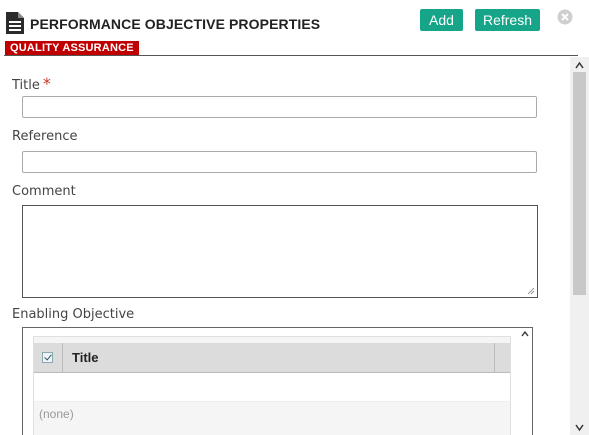  I want to click on reference-field, so click(279, 162).